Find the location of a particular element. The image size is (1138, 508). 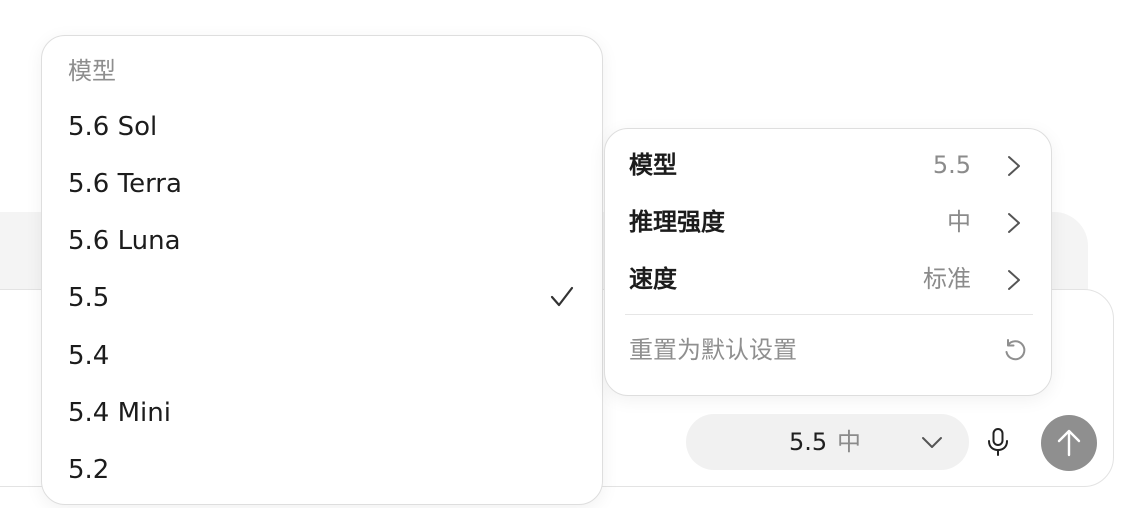

send-button is located at coordinates (1069, 443).